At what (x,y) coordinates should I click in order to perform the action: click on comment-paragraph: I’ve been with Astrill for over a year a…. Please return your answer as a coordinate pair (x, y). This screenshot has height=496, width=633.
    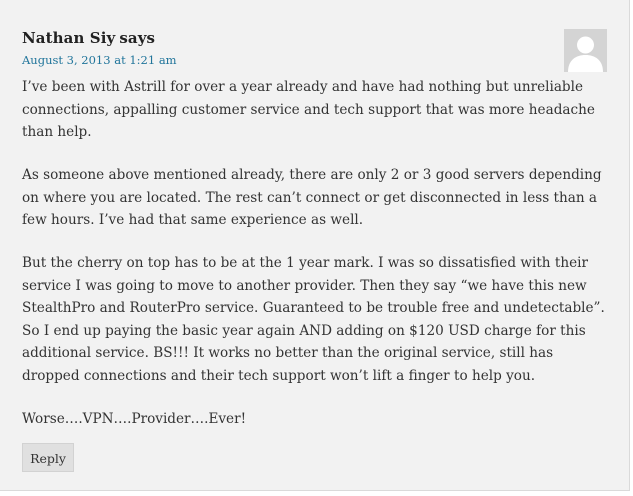
    Looking at the image, I should click on (308, 109).